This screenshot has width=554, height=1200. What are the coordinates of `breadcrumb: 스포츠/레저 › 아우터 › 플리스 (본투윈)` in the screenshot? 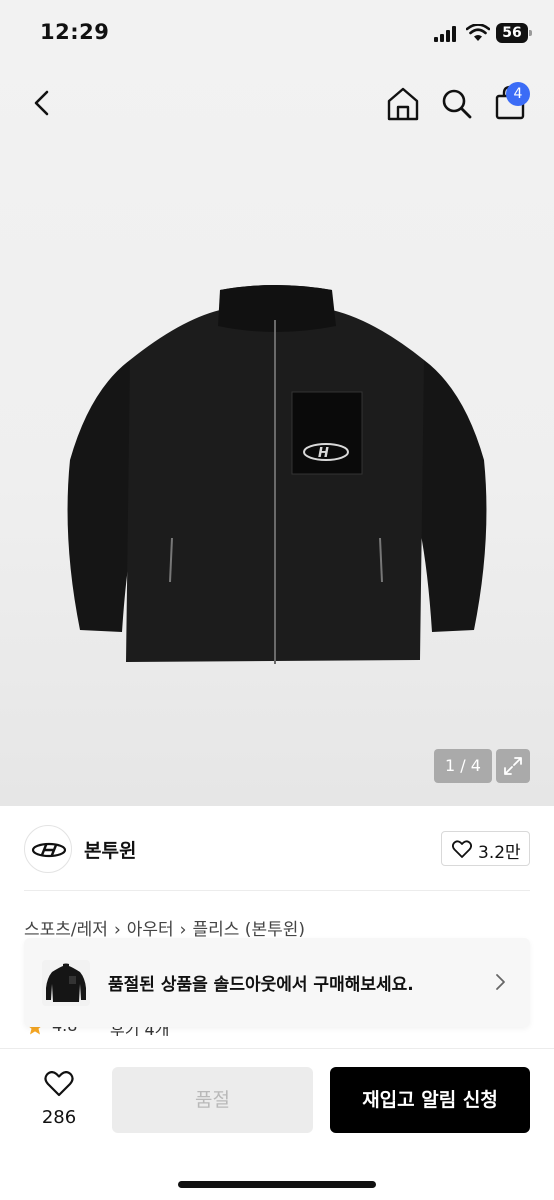 It's located at (164, 927).